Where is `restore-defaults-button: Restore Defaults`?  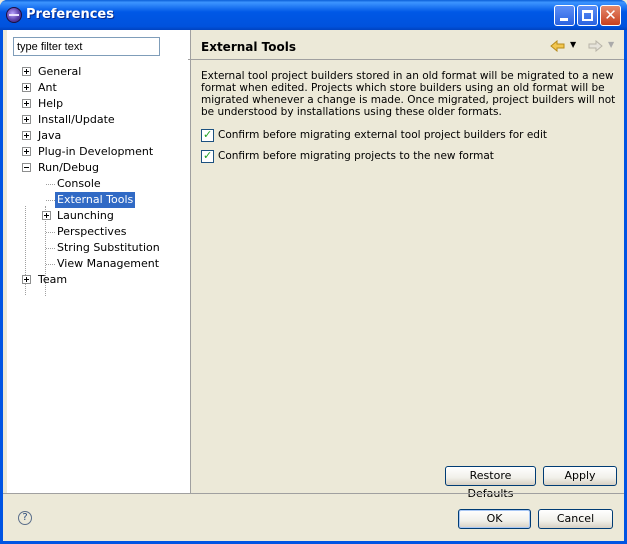 restore-defaults-button: Restore Defaults is located at coordinates (490, 483).